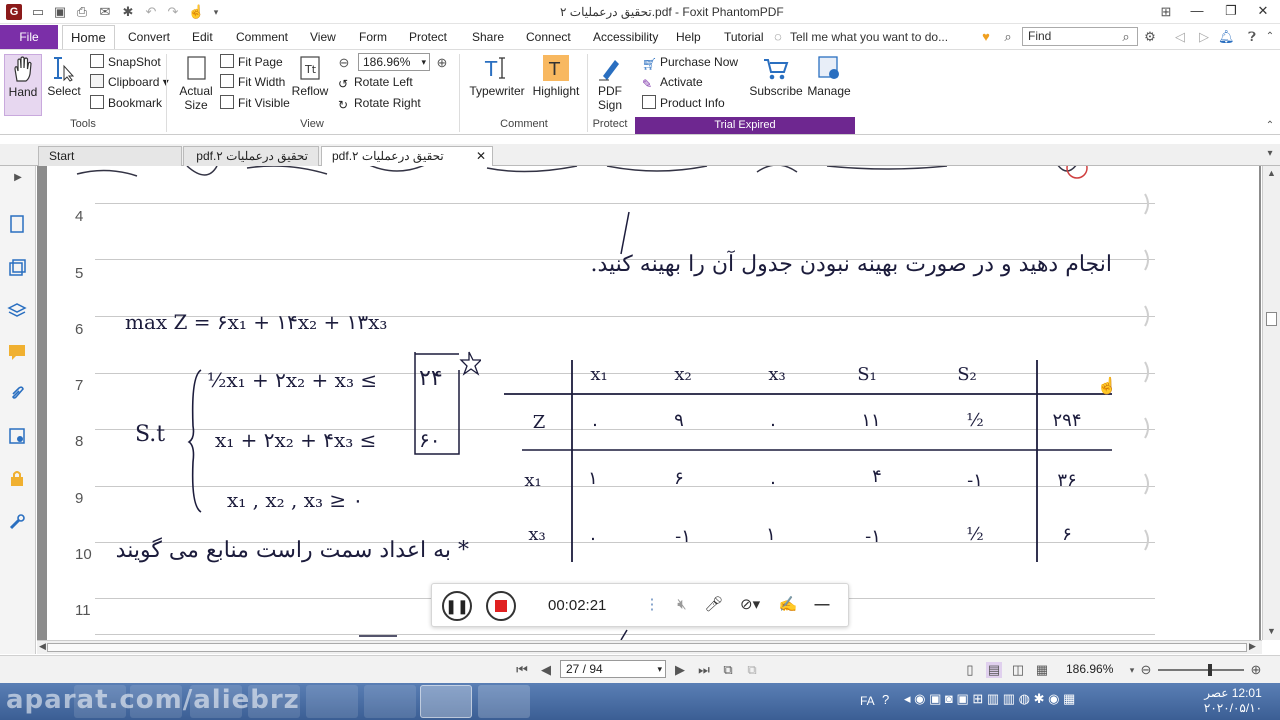 This screenshot has width=1280, height=720. Describe the element at coordinates (1089, 669) in the screenshot. I see `status-zoom-level: 186.96%` at that location.